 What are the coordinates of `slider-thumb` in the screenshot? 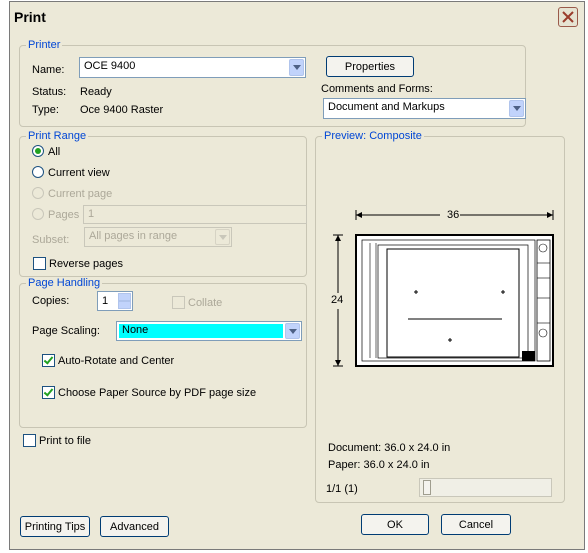 It's located at (427, 487).